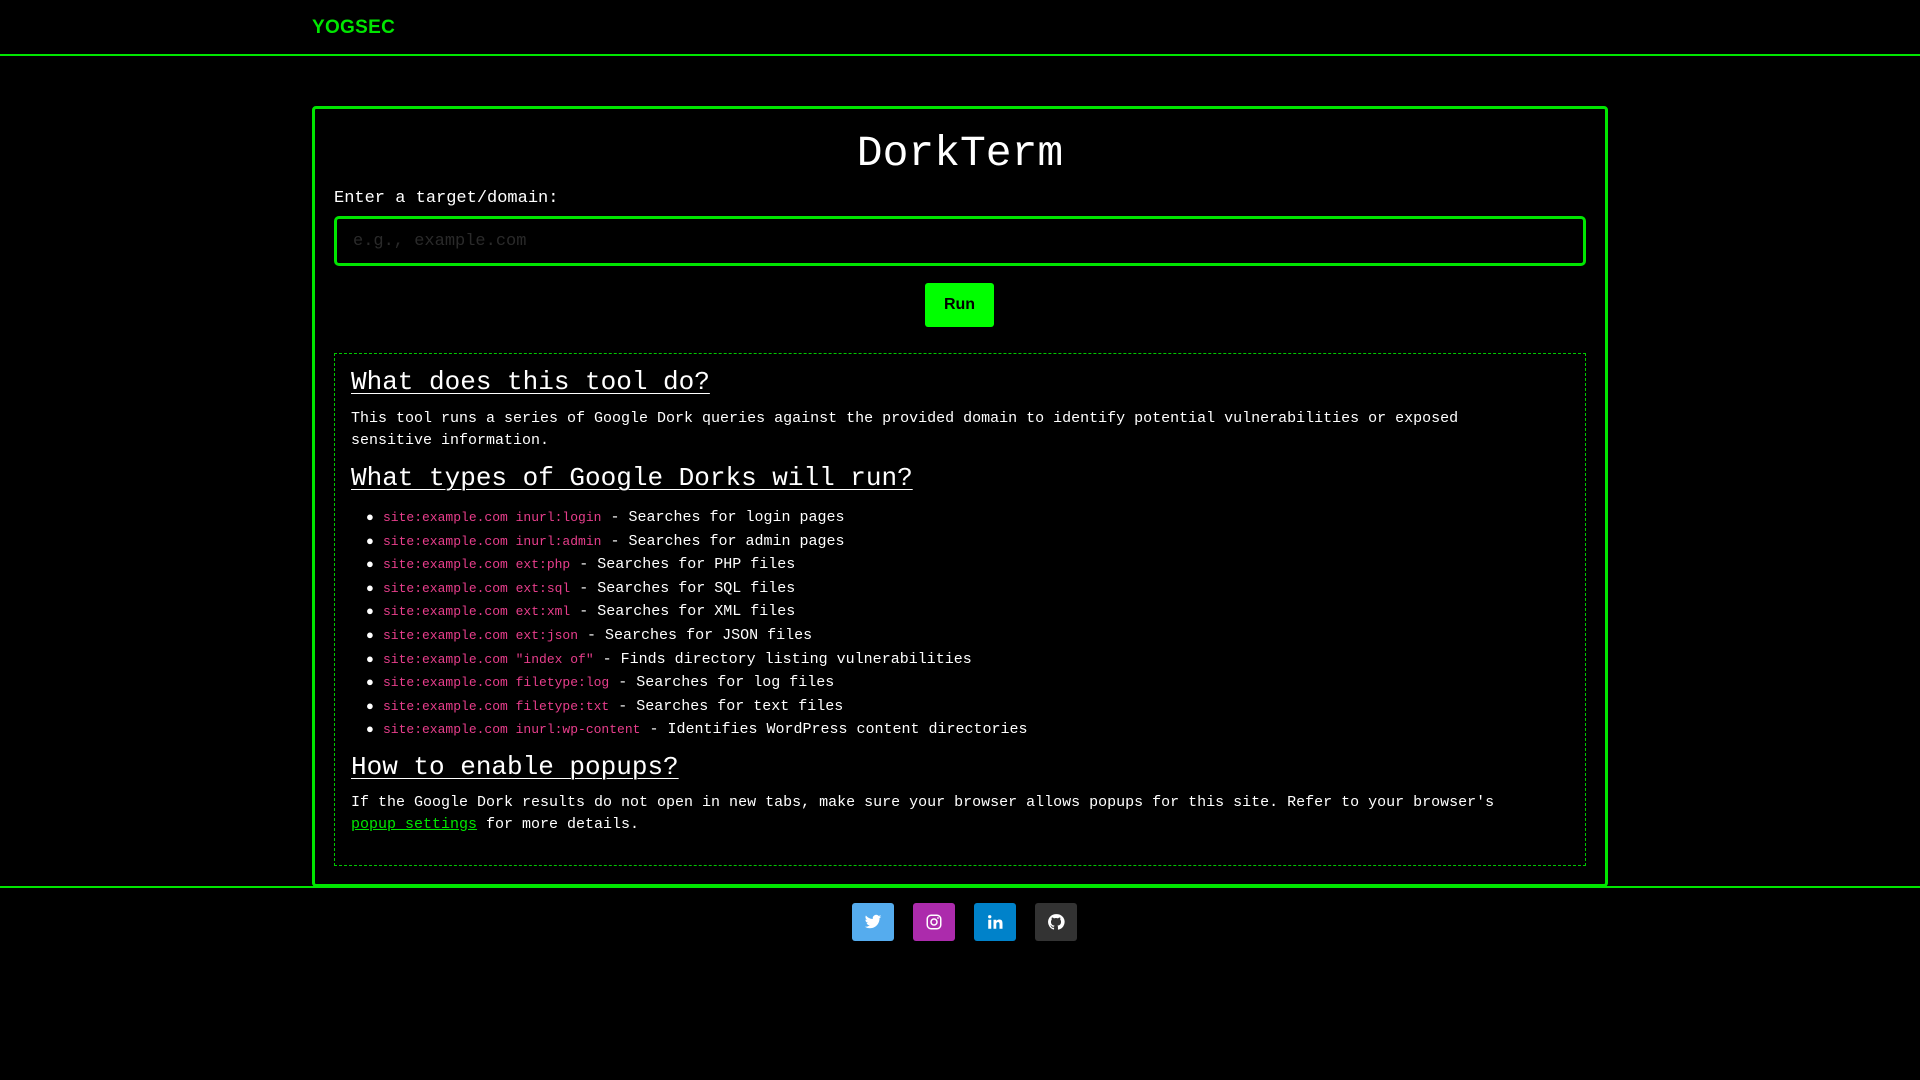  What do you see at coordinates (964, 922) in the screenshot?
I see `social-links` at bounding box center [964, 922].